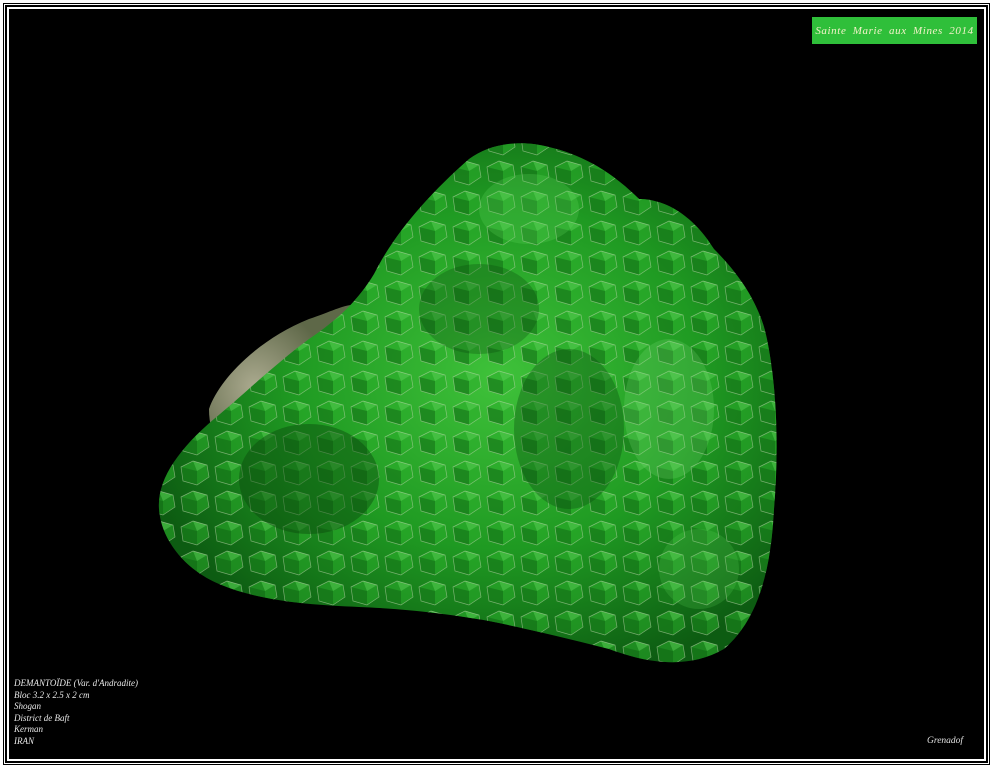 This screenshot has height=768, width=993. What do you see at coordinates (52, 694) in the screenshot?
I see `caption-size: Bloc 3.2 x 2.5 x 2 cm` at bounding box center [52, 694].